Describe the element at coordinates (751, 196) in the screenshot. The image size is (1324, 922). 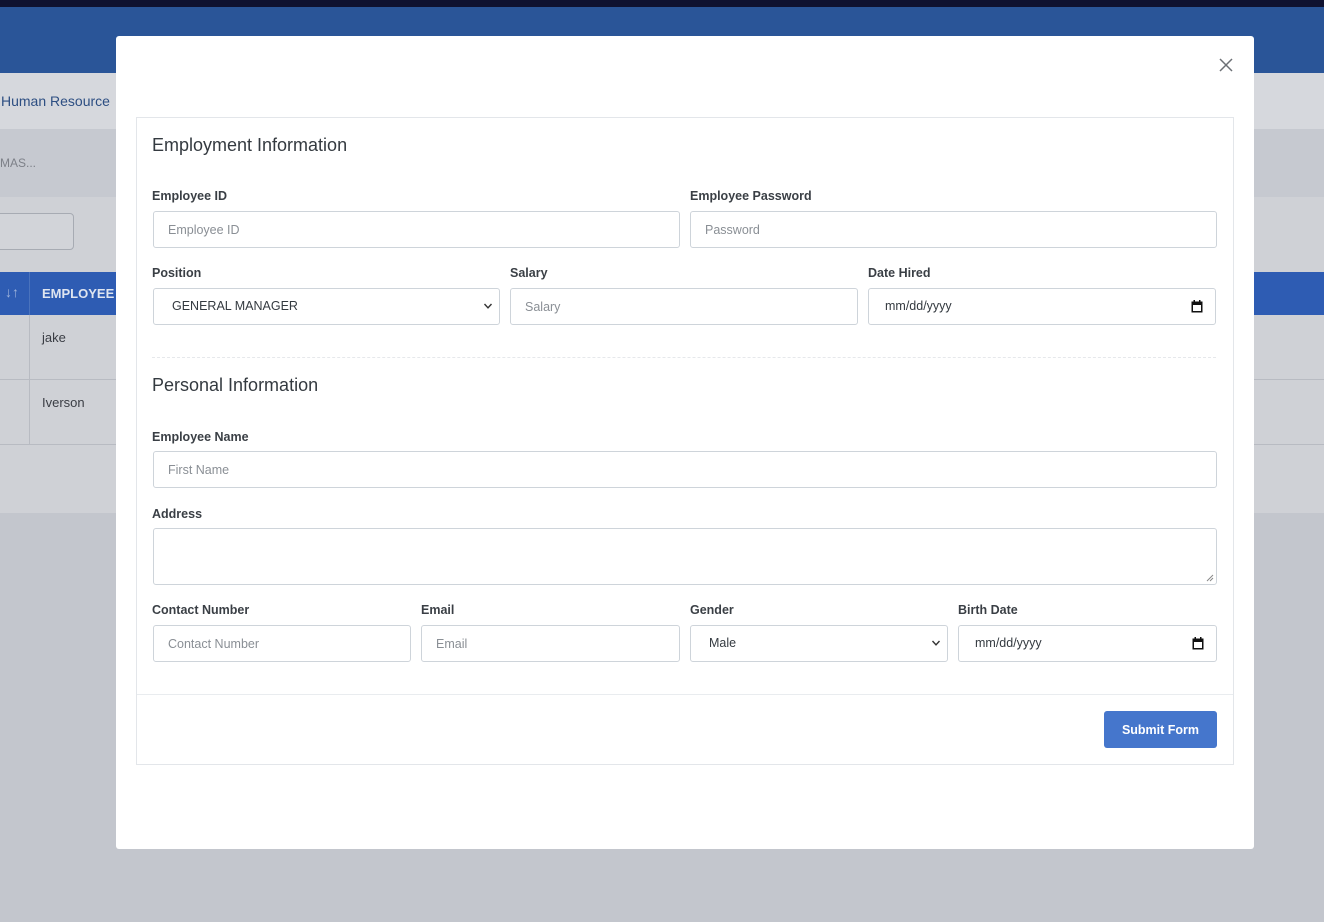
I see `employee-password-label: Employee Password` at that location.